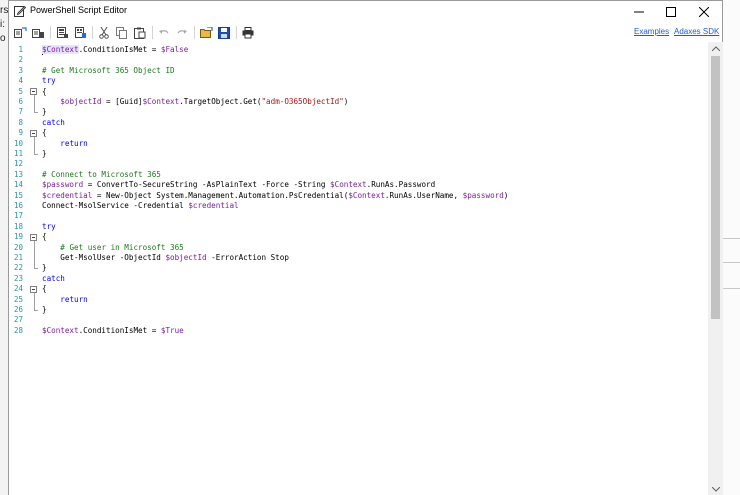 Image resolution: width=740 pixels, height=495 pixels. What do you see at coordinates (18, 195) in the screenshot?
I see `line-number: 15` at bounding box center [18, 195].